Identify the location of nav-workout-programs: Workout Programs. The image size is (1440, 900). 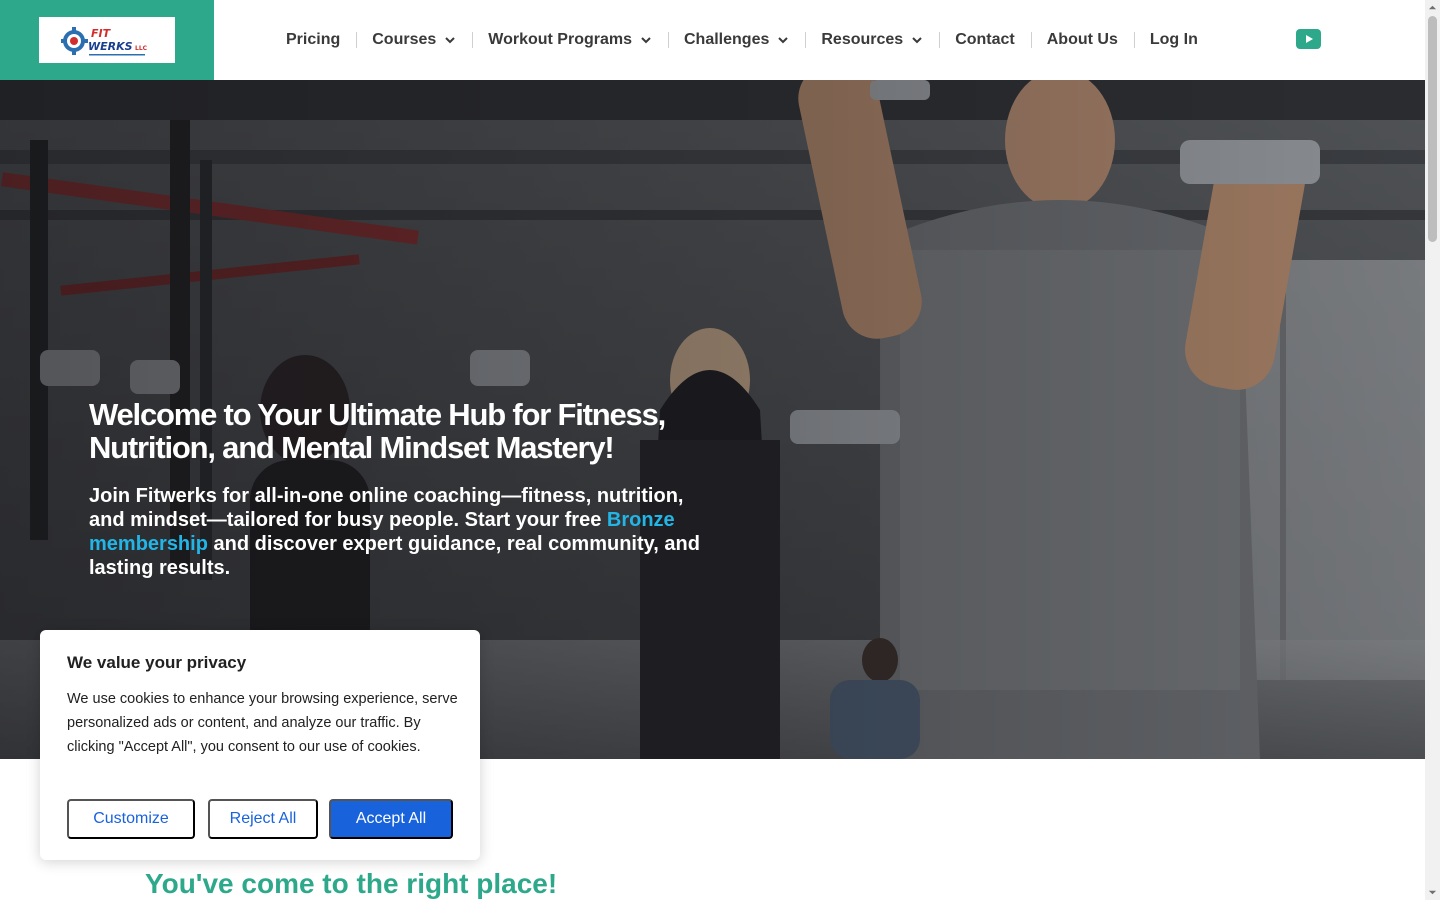
(570, 40).